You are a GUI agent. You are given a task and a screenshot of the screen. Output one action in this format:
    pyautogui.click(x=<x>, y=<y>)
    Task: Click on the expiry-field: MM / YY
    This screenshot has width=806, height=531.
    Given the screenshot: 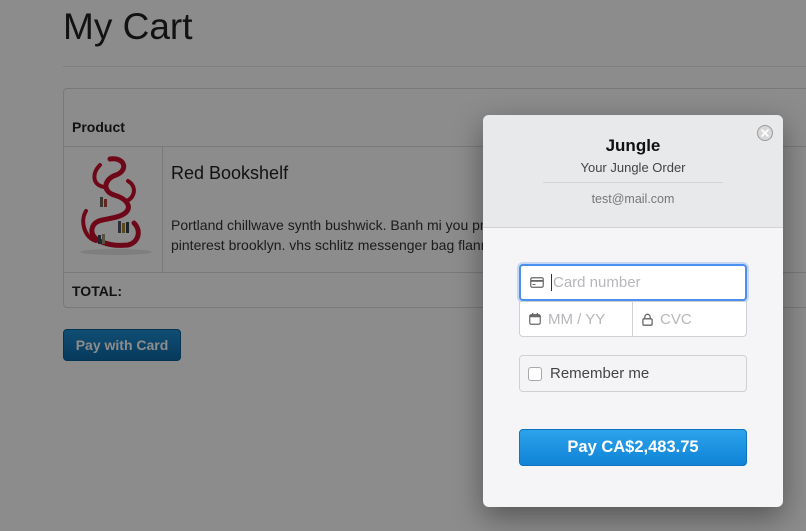 What is the action you would take?
    pyautogui.click(x=576, y=319)
    